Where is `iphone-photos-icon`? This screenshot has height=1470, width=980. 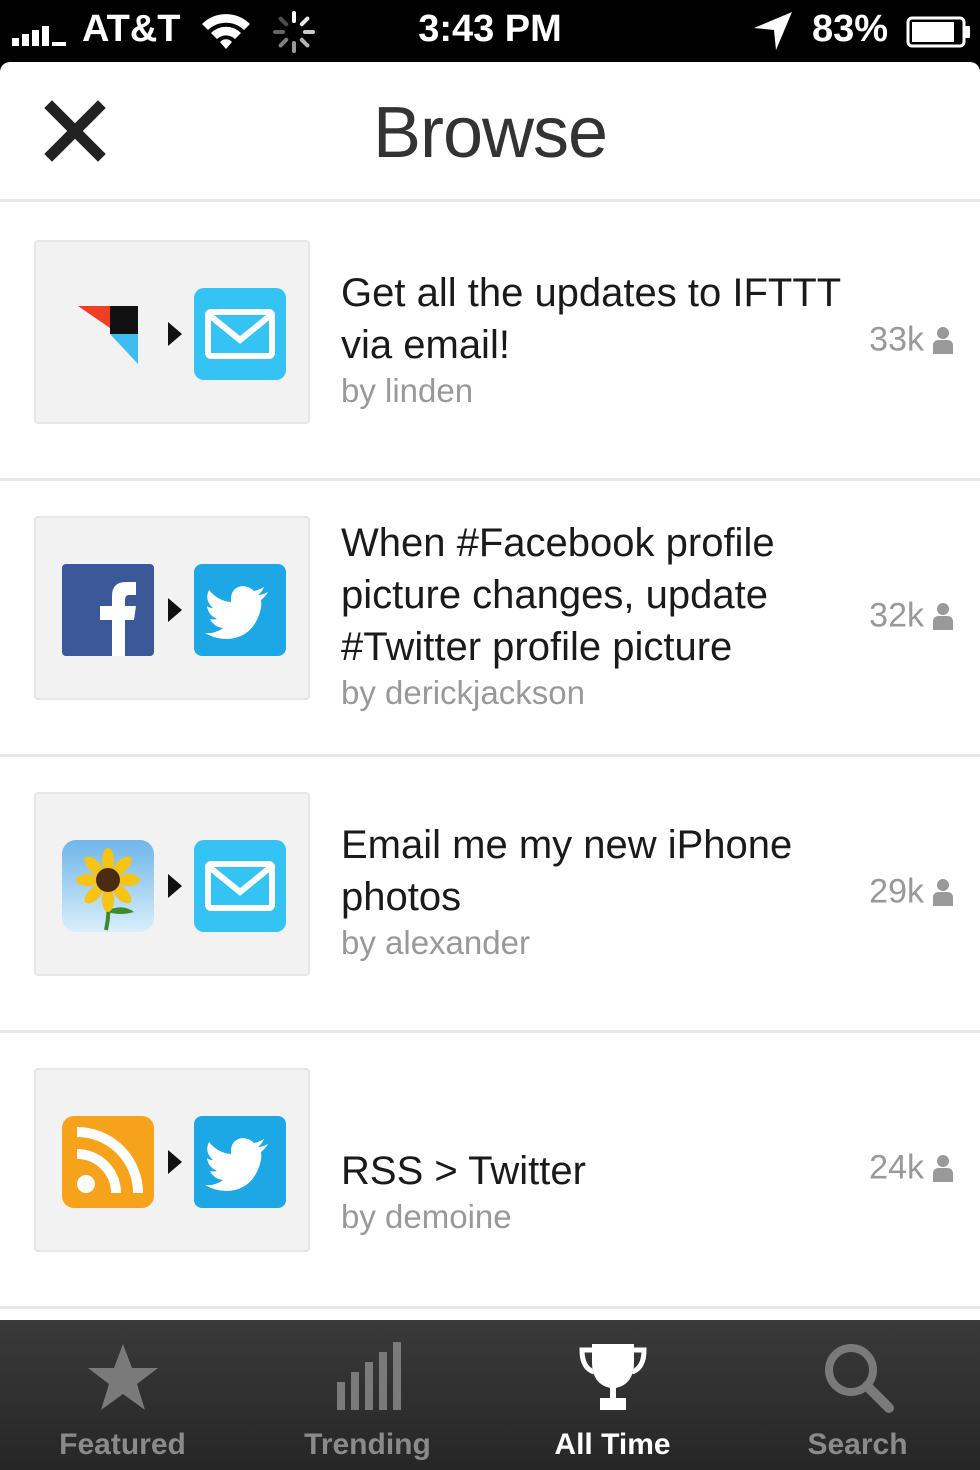 iphone-photos-icon is located at coordinates (108, 886).